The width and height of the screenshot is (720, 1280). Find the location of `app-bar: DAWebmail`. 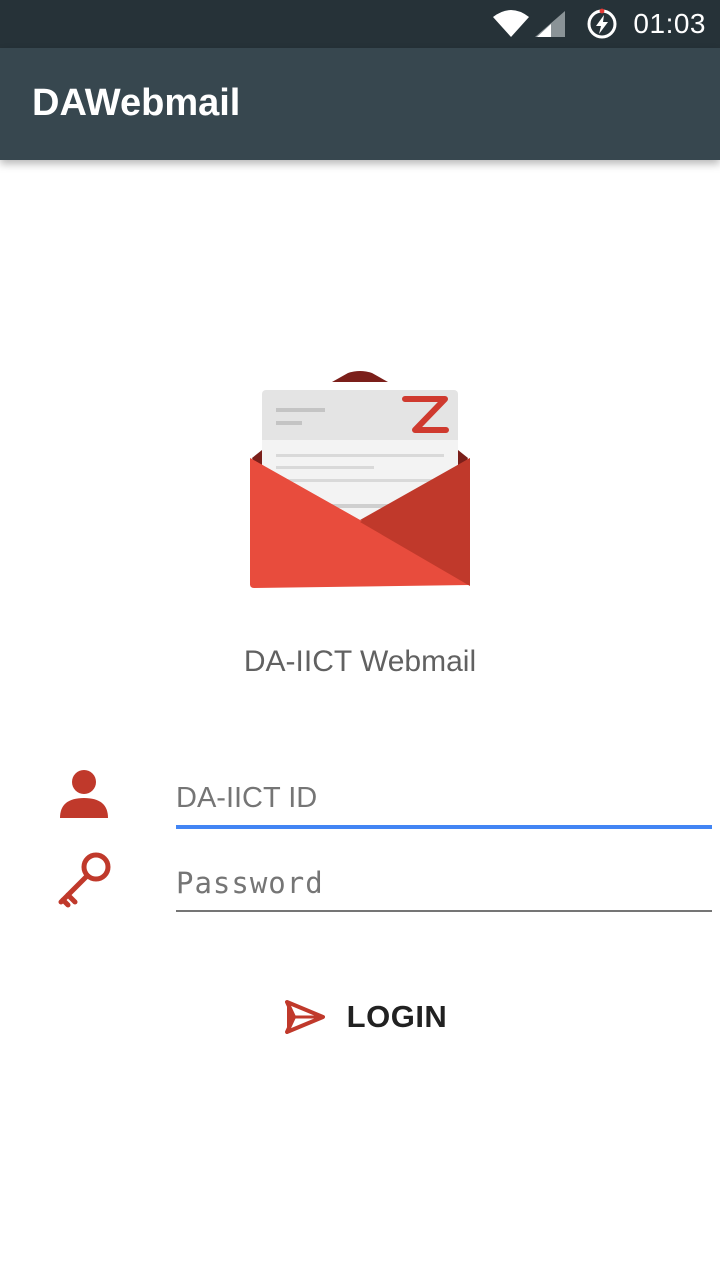

app-bar: DAWebmail is located at coordinates (360, 104).